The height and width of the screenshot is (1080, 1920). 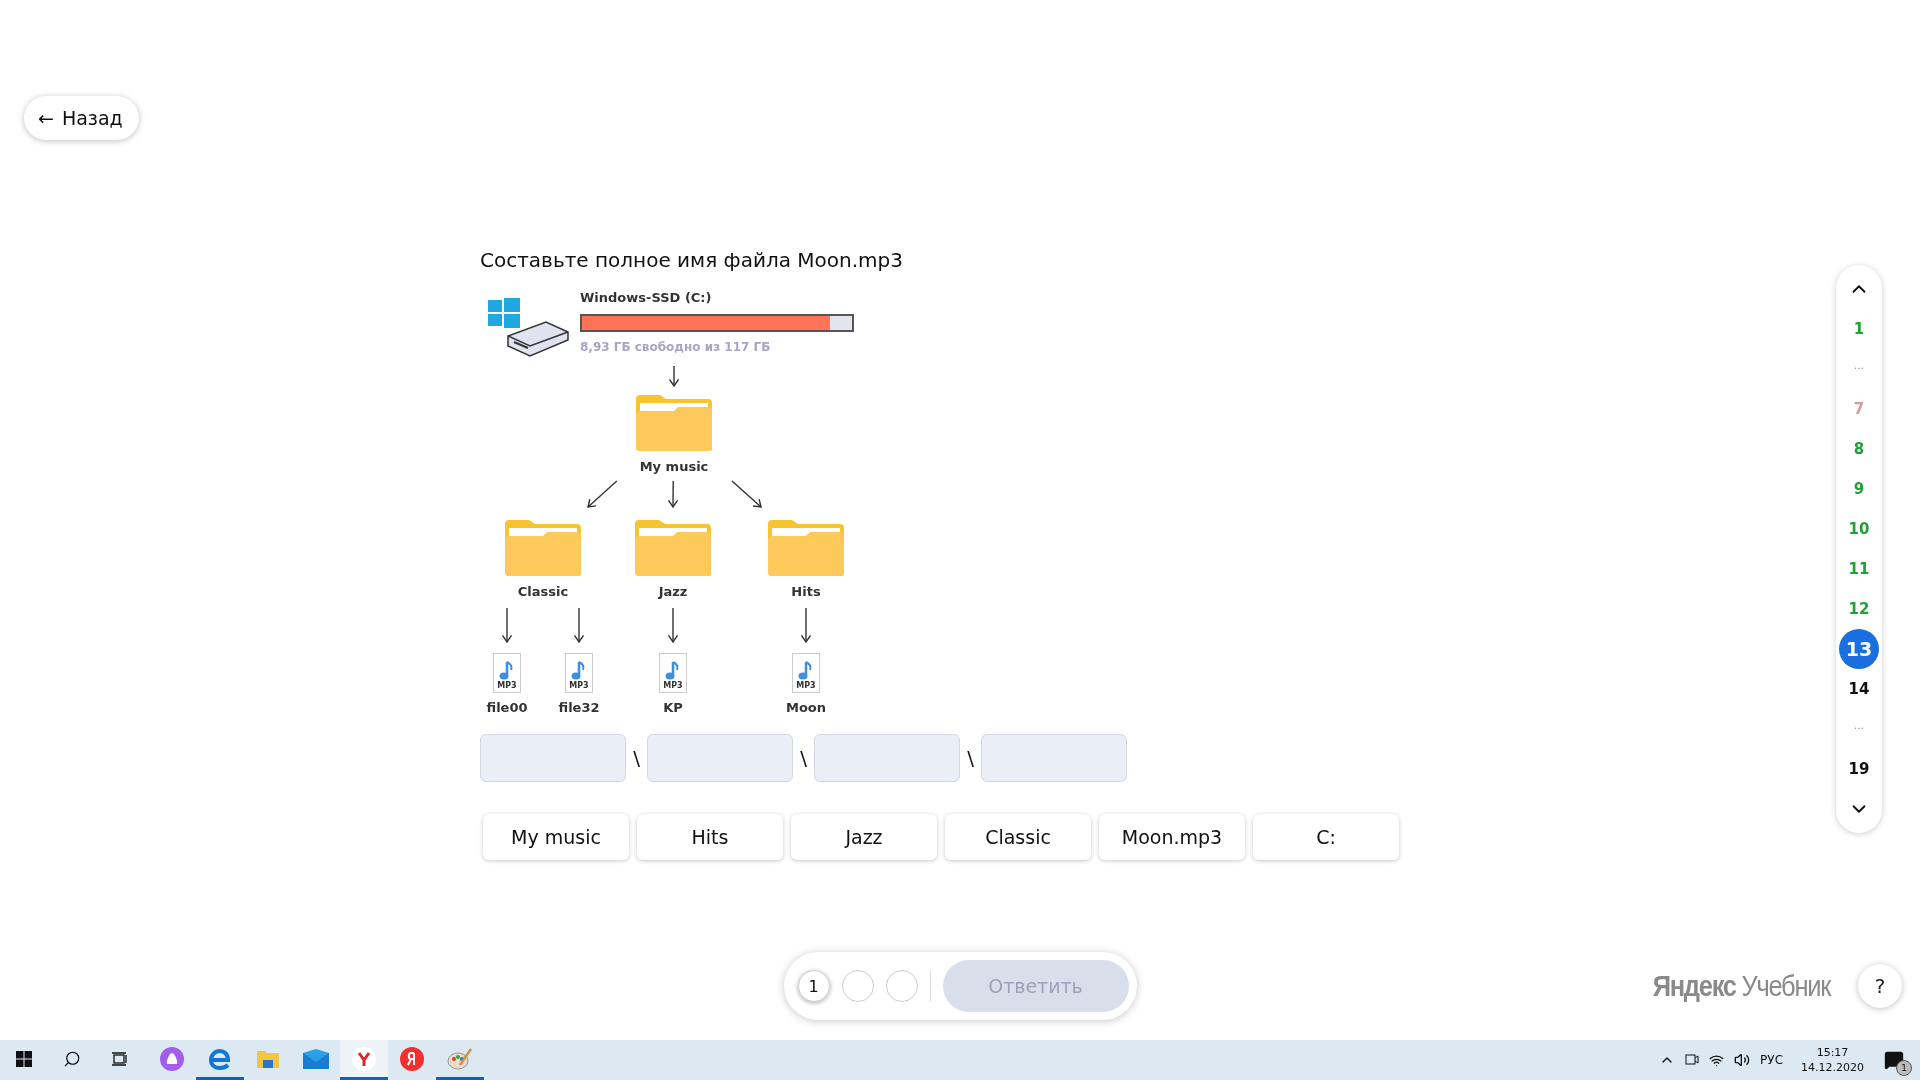 I want to click on task-view-icon, so click(x=120, y=1058).